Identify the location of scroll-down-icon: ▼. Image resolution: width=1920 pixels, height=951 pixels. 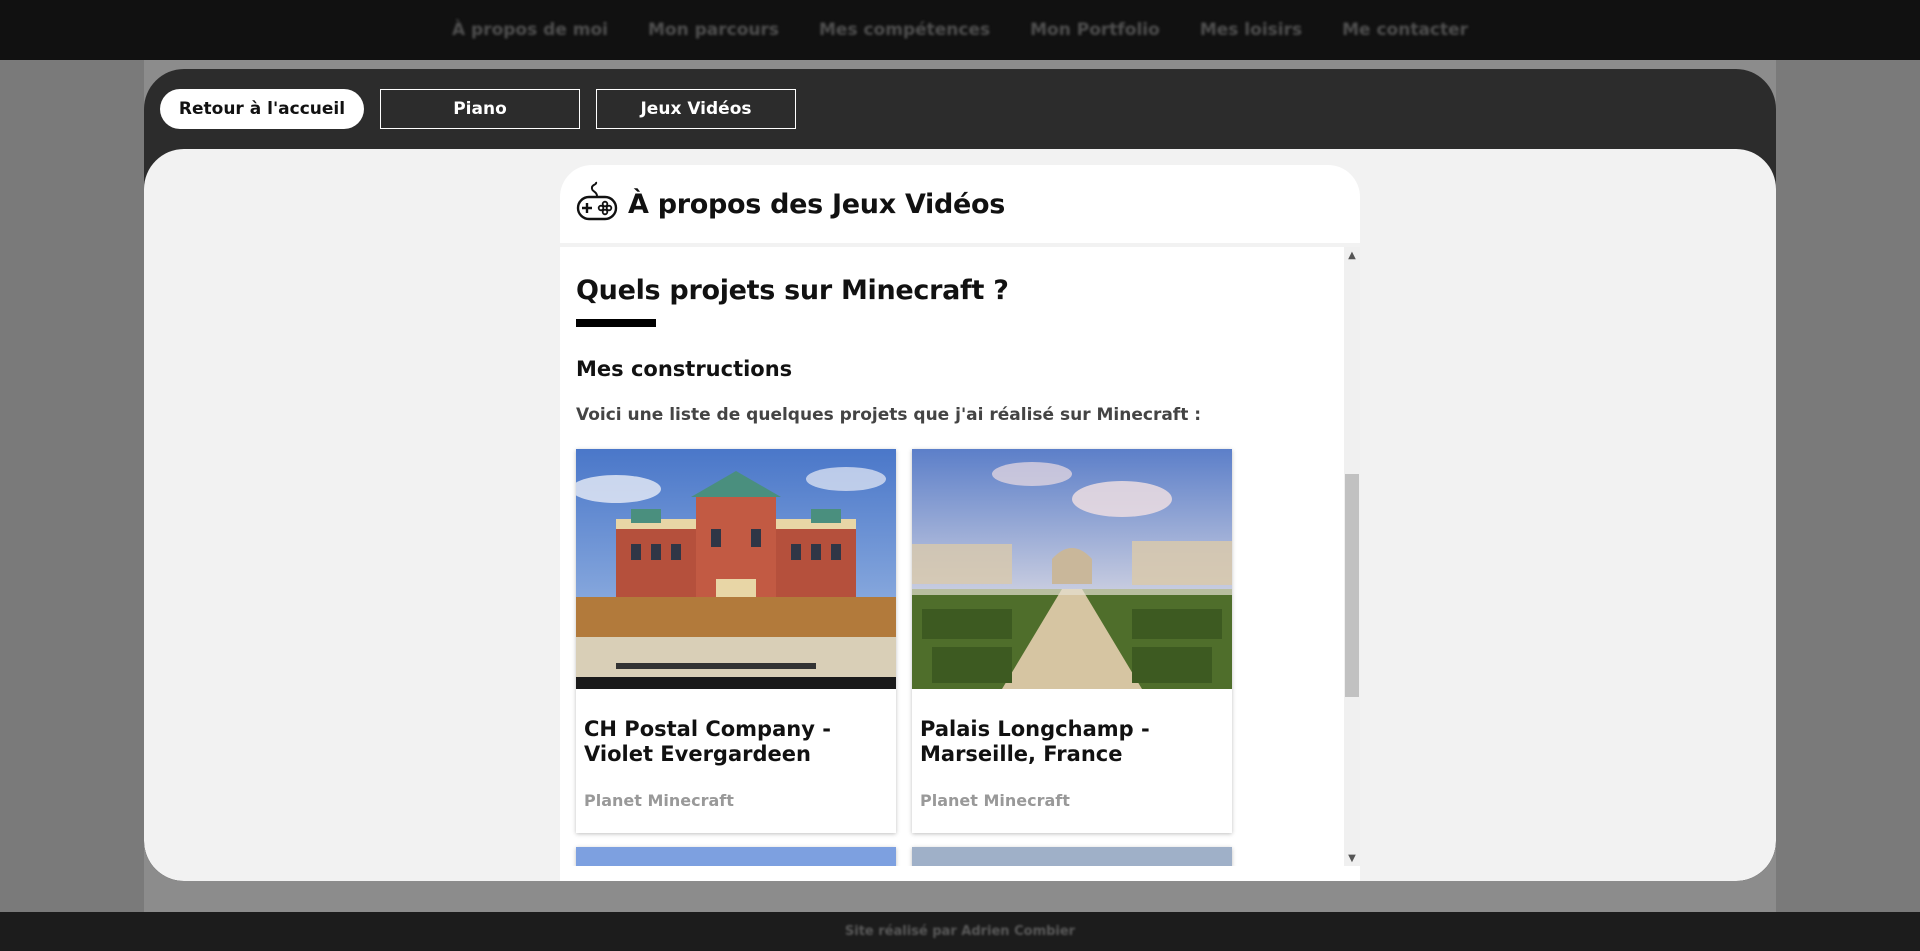
(1352, 858).